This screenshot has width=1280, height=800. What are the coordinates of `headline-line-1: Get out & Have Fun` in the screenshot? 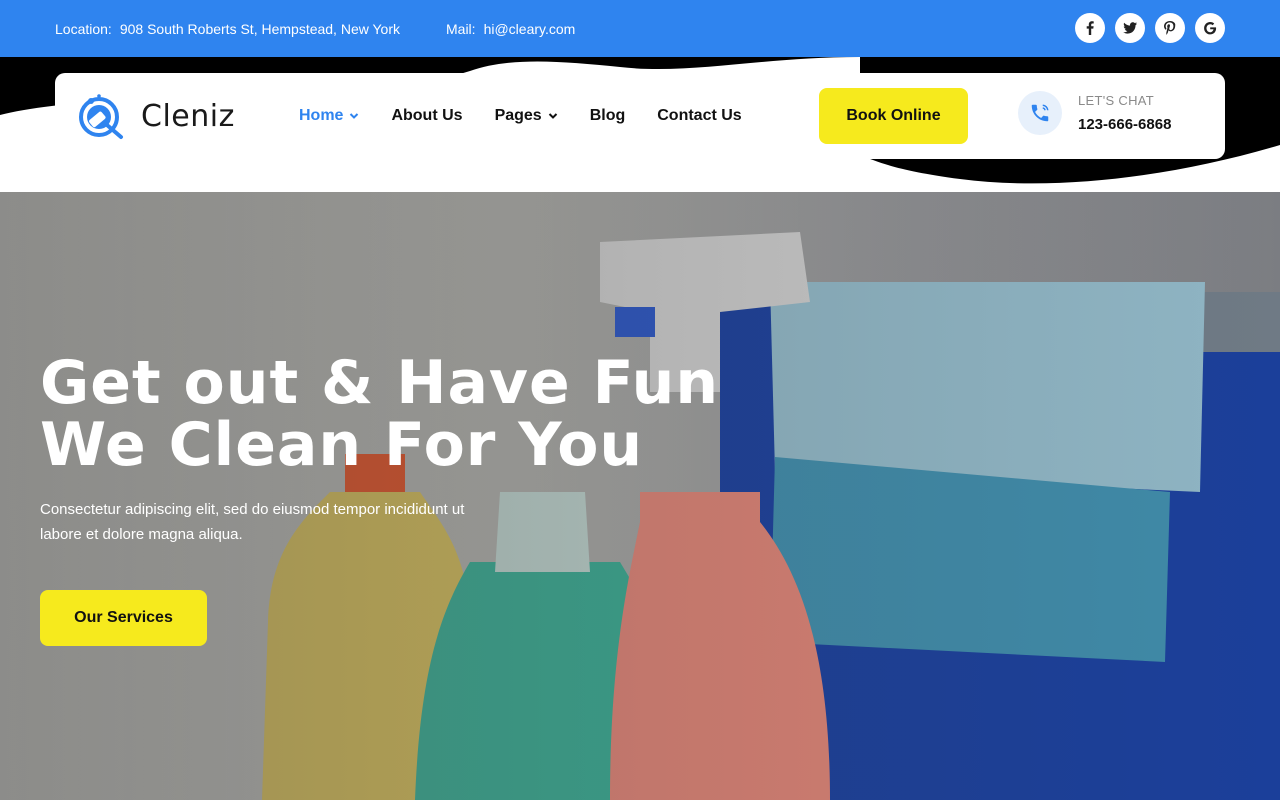 It's located at (380, 383).